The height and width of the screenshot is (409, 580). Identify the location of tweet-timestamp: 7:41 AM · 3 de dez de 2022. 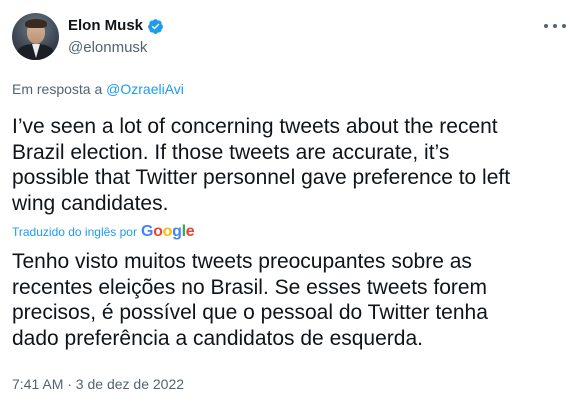
(98, 384).